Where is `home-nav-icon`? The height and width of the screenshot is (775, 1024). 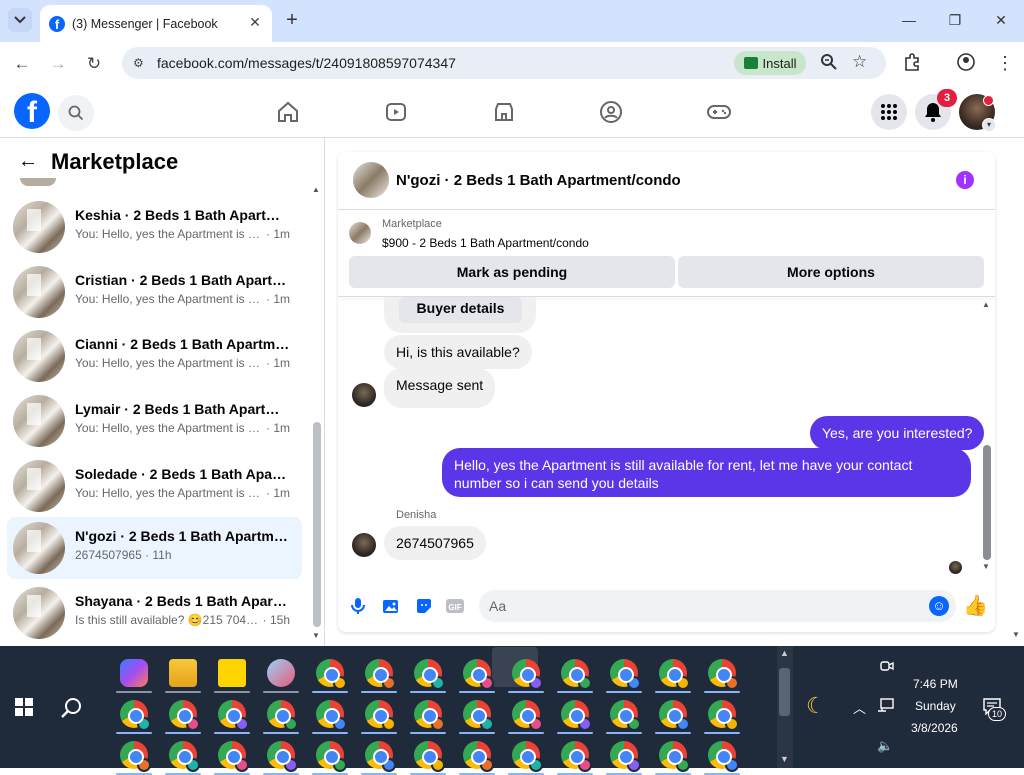 home-nav-icon is located at coordinates (288, 112).